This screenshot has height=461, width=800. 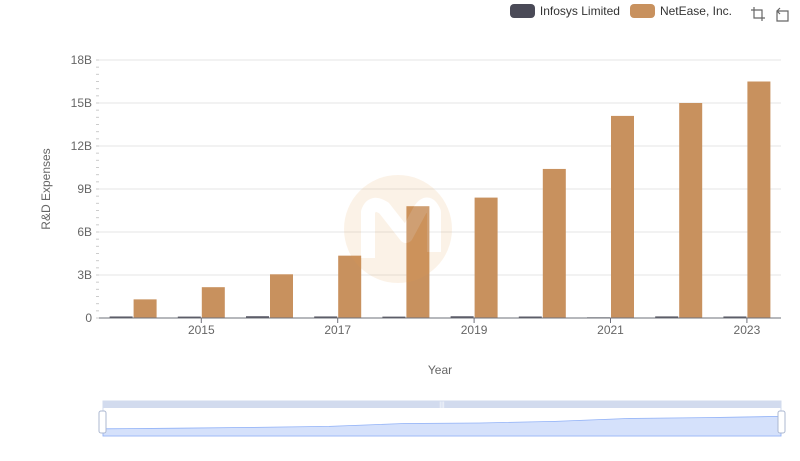 I want to click on x-axis: 2015 2017 2019 2021 2023, so click(x=440, y=327).